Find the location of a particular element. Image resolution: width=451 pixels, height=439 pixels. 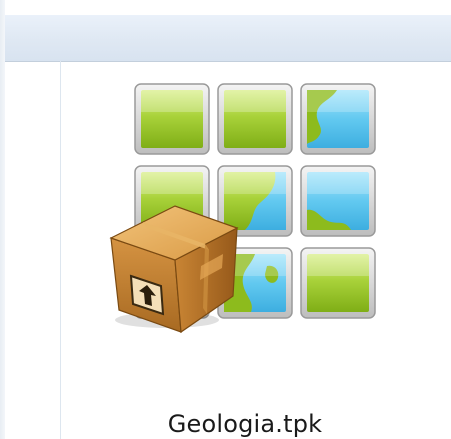

window-left-border is located at coordinates (2, 219).